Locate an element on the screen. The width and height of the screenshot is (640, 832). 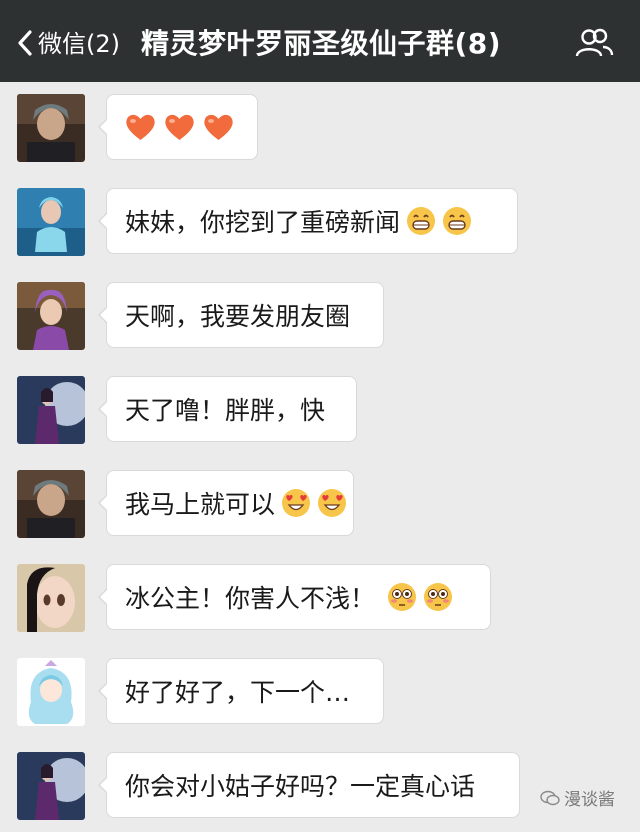
message-row: 天啊，我要发朋友圈 is located at coordinates (320, 322).